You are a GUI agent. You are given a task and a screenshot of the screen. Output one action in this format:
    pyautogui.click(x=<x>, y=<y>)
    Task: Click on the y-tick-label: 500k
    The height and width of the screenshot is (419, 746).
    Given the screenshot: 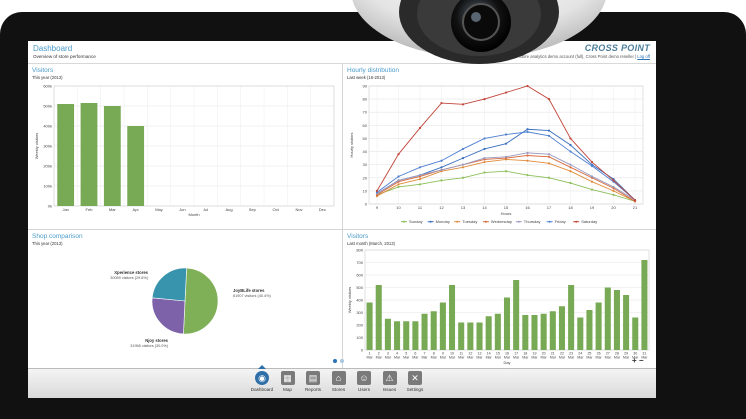 What is the action you would take?
    pyautogui.click(x=47, y=106)
    